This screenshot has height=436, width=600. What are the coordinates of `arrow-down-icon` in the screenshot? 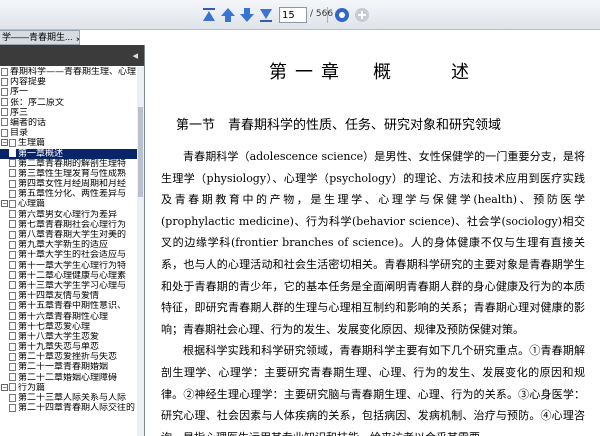 It's located at (247, 15).